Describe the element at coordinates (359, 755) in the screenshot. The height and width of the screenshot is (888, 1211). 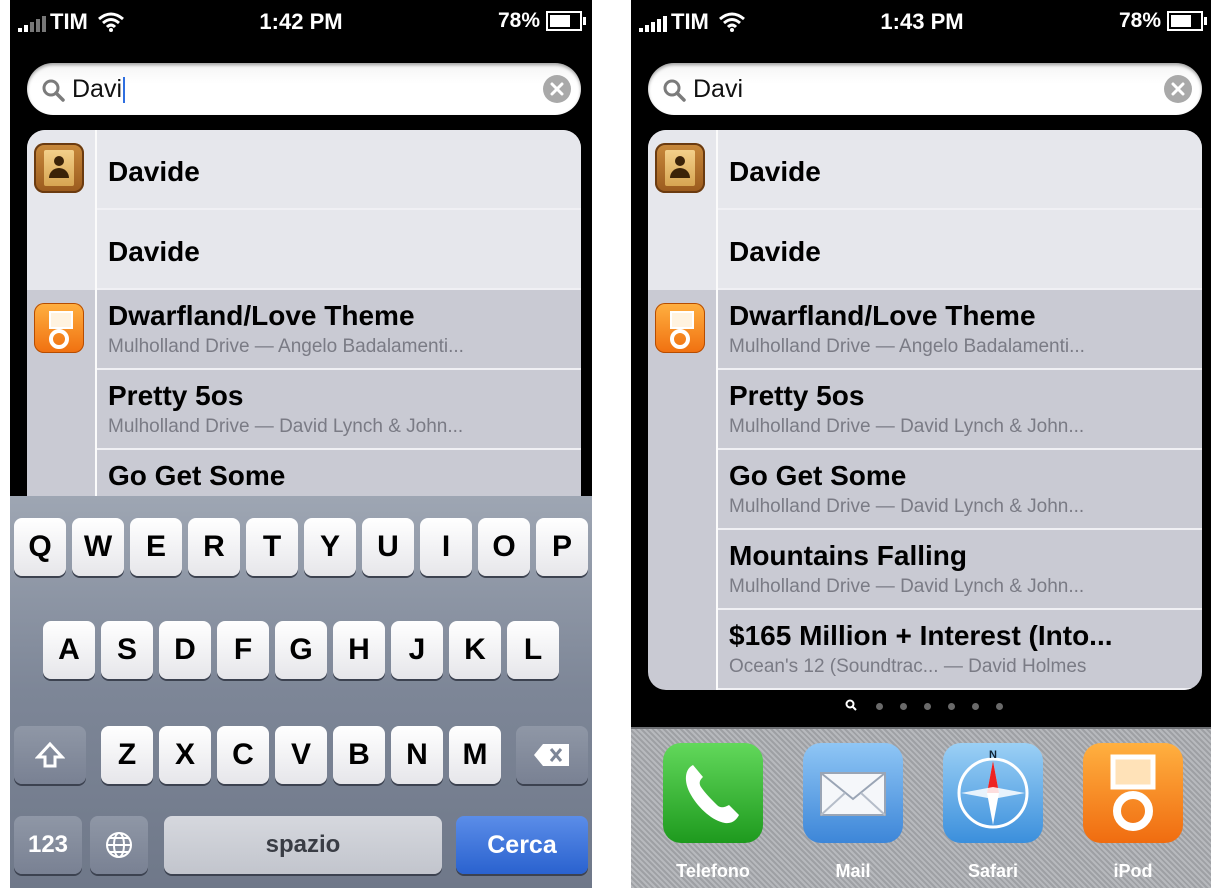
I see `key-b: B` at that location.